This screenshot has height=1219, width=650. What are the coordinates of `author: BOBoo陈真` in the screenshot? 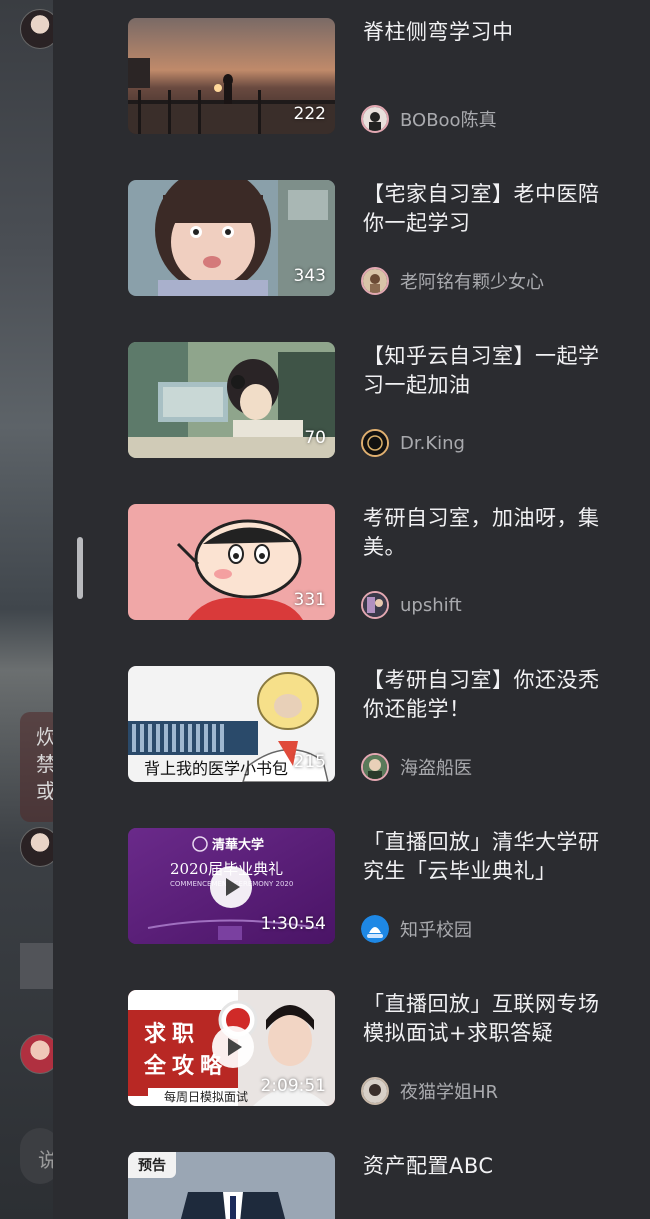 It's located at (429, 119).